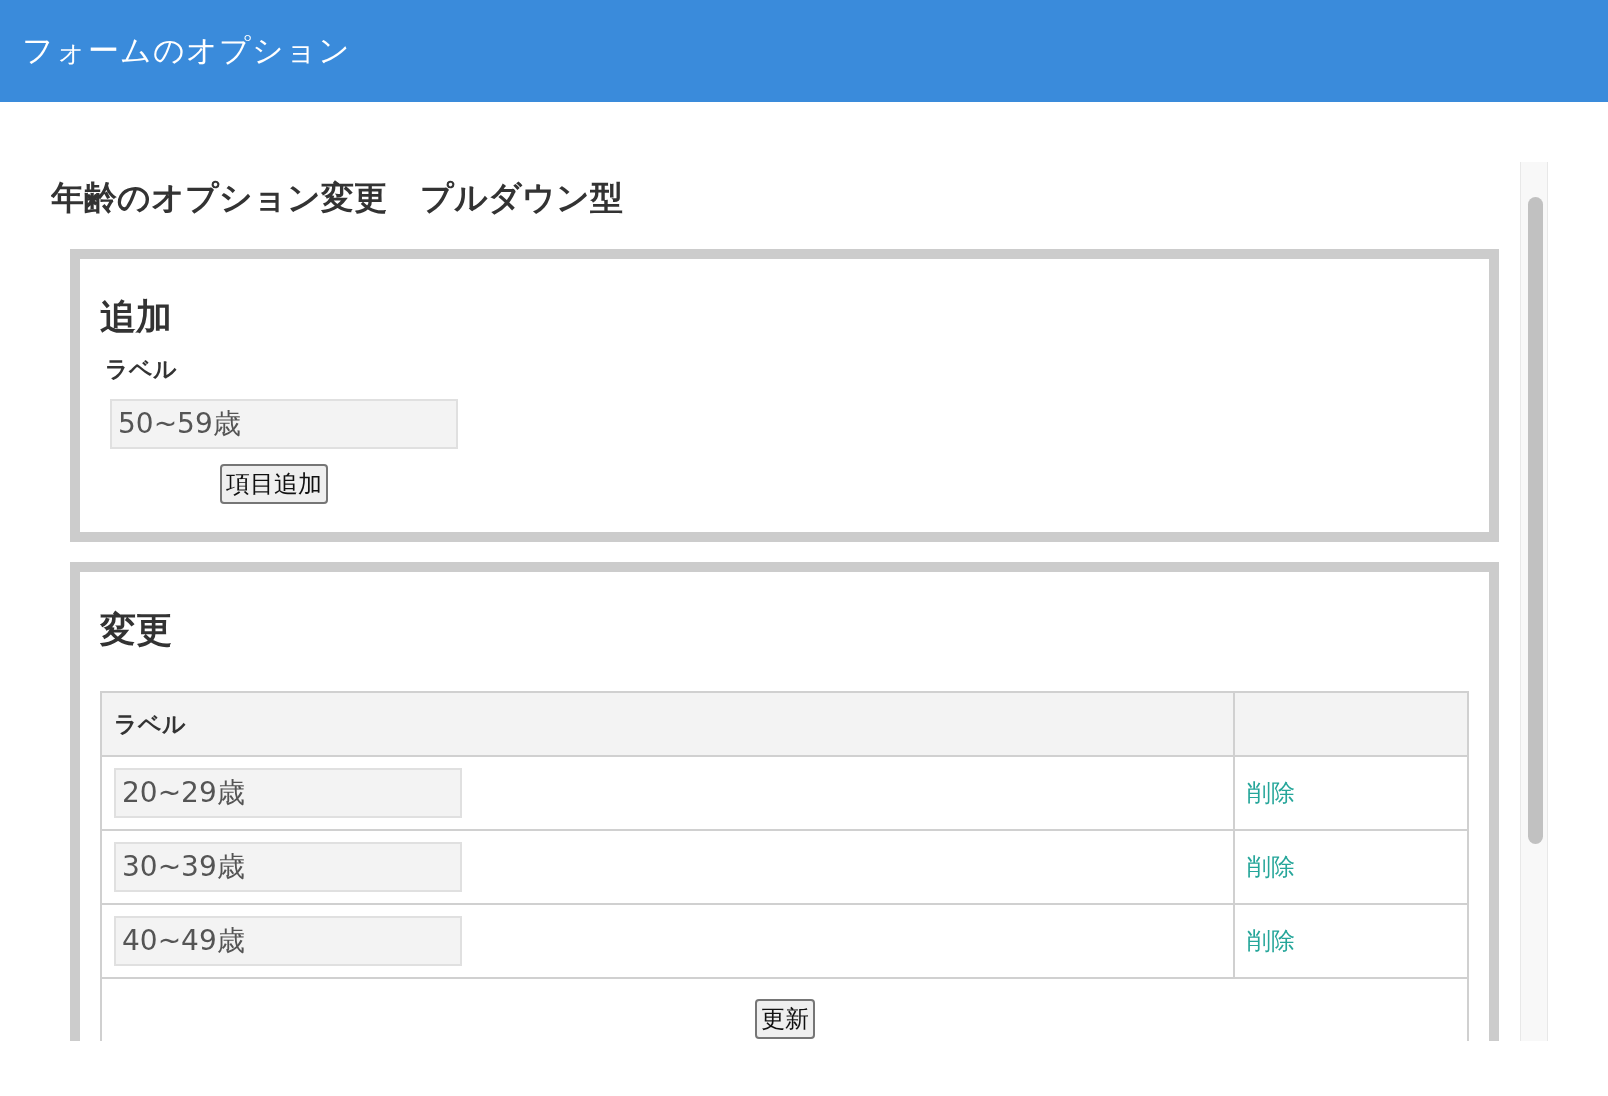 The width and height of the screenshot is (1608, 1096). What do you see at coordinates (136, 317) in the screenshot?
I see `section-title: 追加` at bounding box center [136, 317].